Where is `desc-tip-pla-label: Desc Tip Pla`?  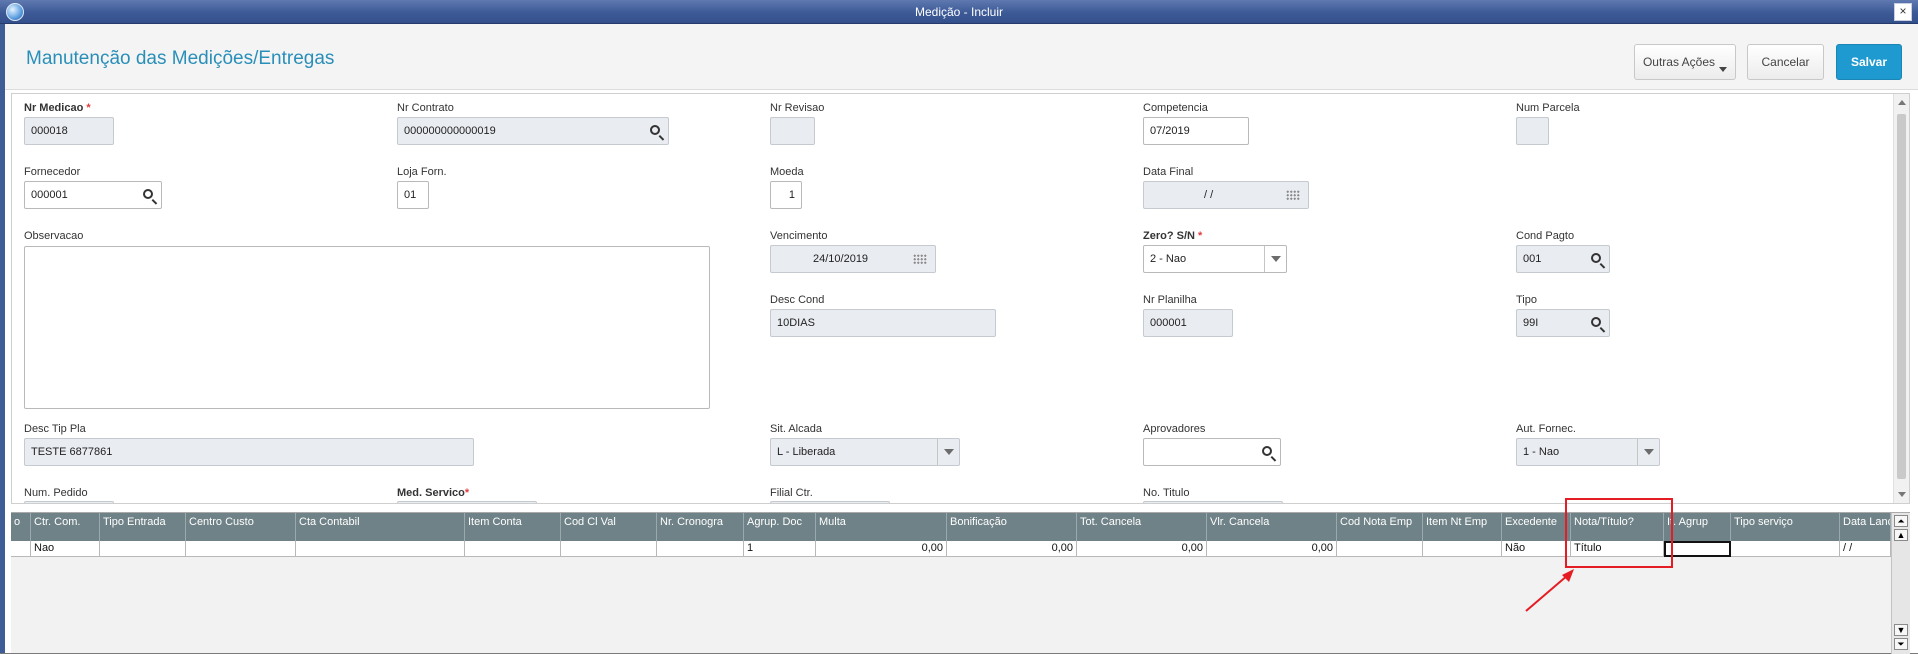 desc-tip-pla-label: Desc Tip Pla is located at coordinates (55, 429).